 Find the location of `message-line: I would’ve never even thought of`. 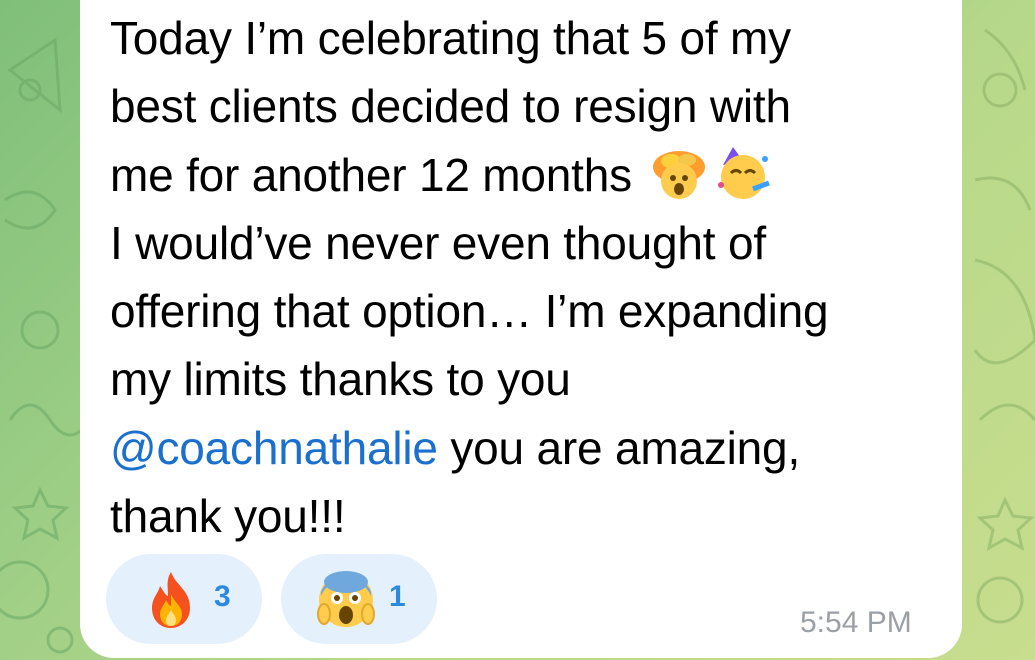

message-line: I would’ve never even thought of is located at coordinates (438, 242).